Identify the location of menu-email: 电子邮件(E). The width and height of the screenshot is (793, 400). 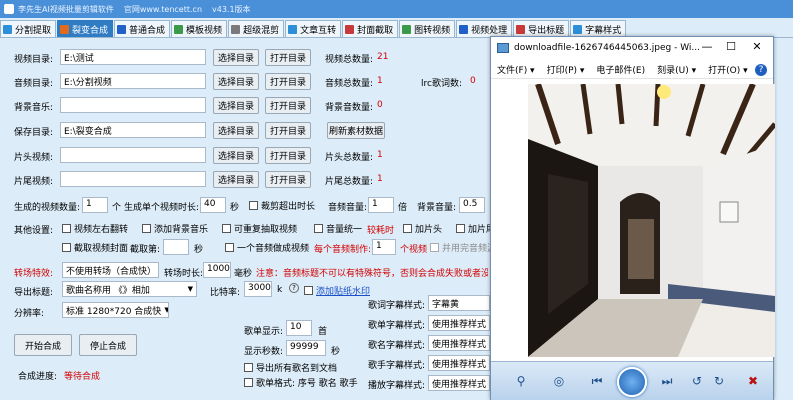
(620, 69).